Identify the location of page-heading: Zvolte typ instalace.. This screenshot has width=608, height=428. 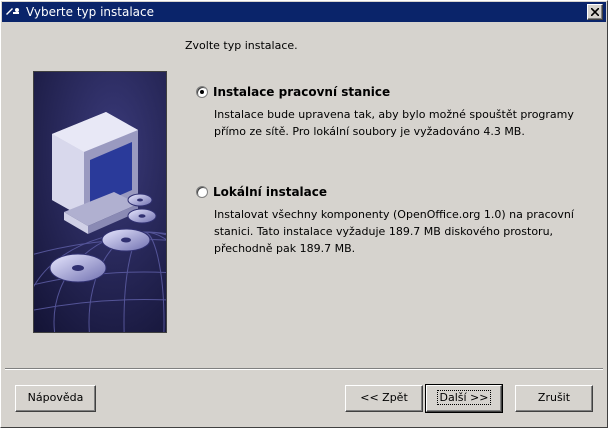
(241, 45).